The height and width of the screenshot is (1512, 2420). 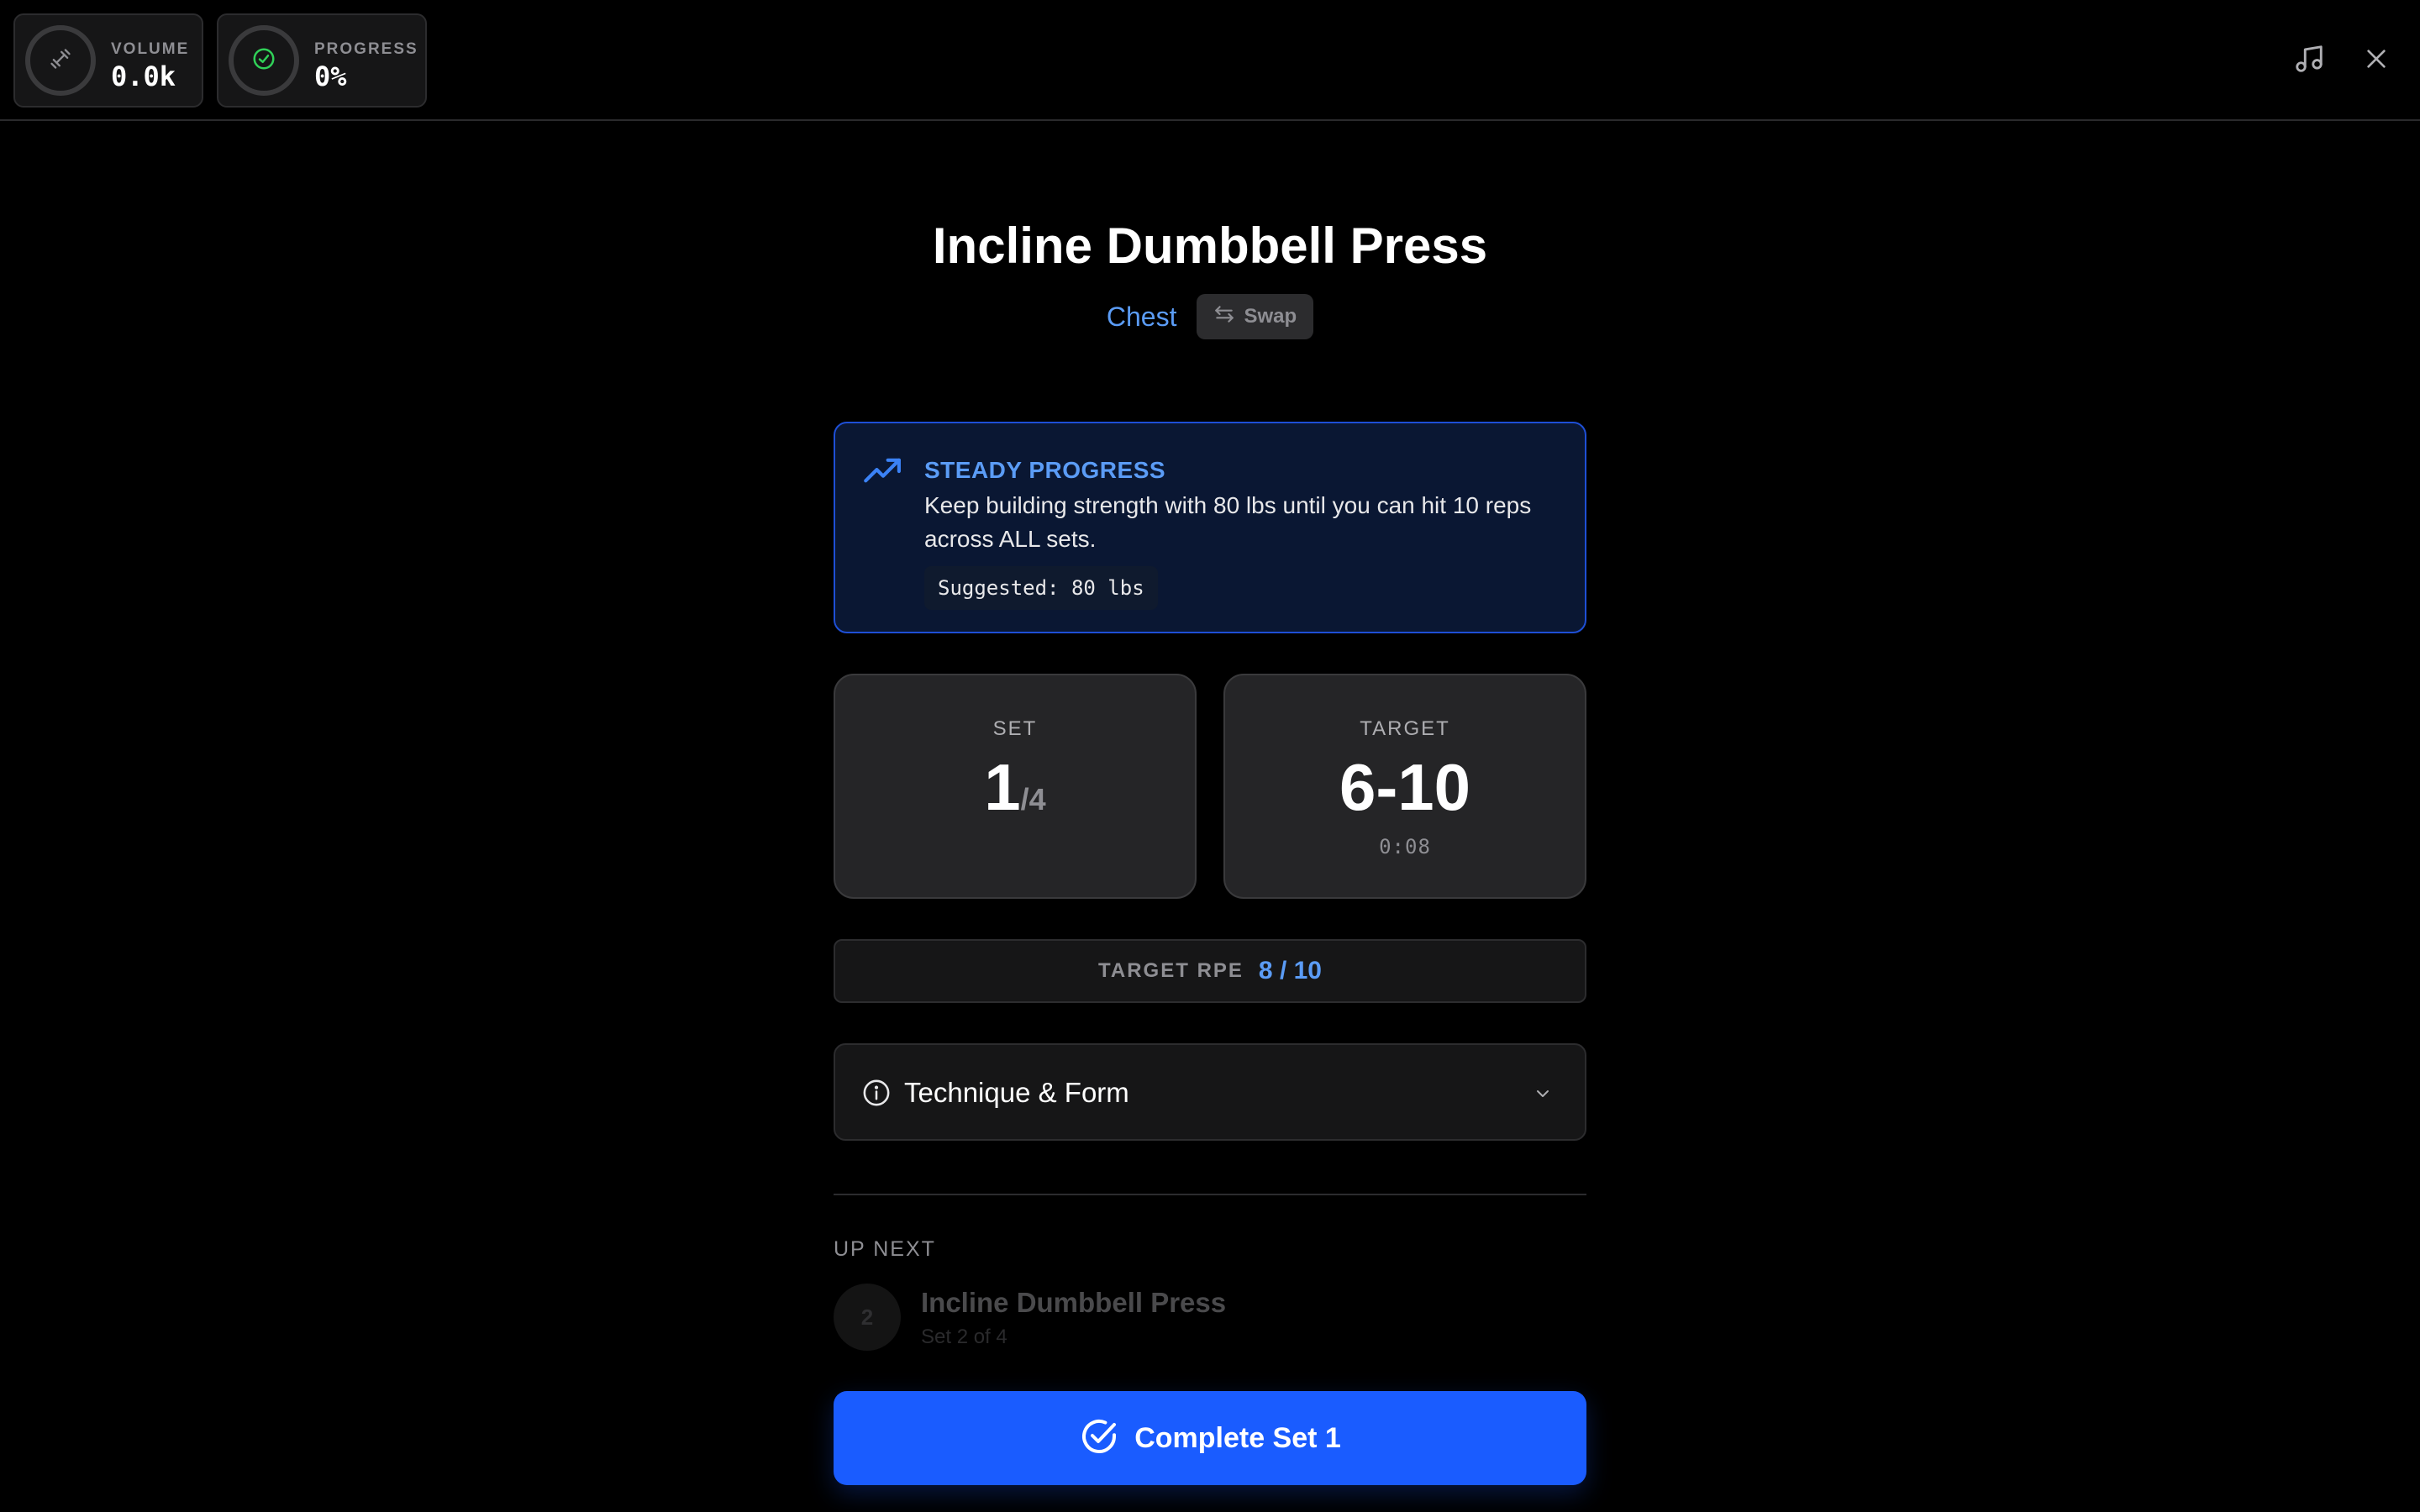 I want to click on music-note-icon, so click(x=2309, y=61).